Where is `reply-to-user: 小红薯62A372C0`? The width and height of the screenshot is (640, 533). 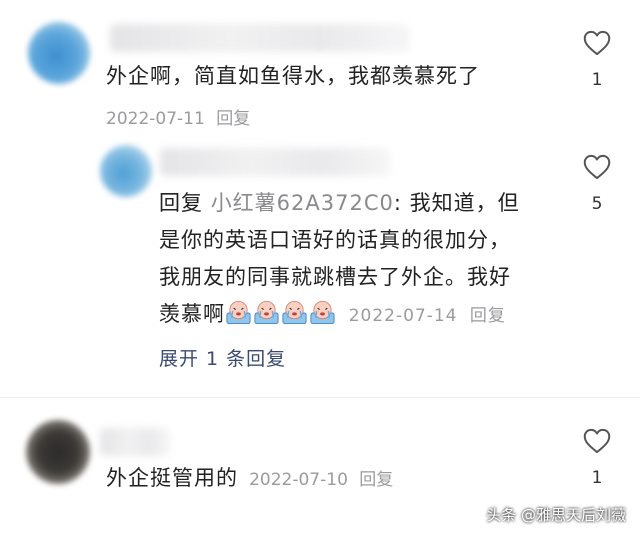
reply-to-user: 小红薯62A372C0 is located at coordinates (302, 203).